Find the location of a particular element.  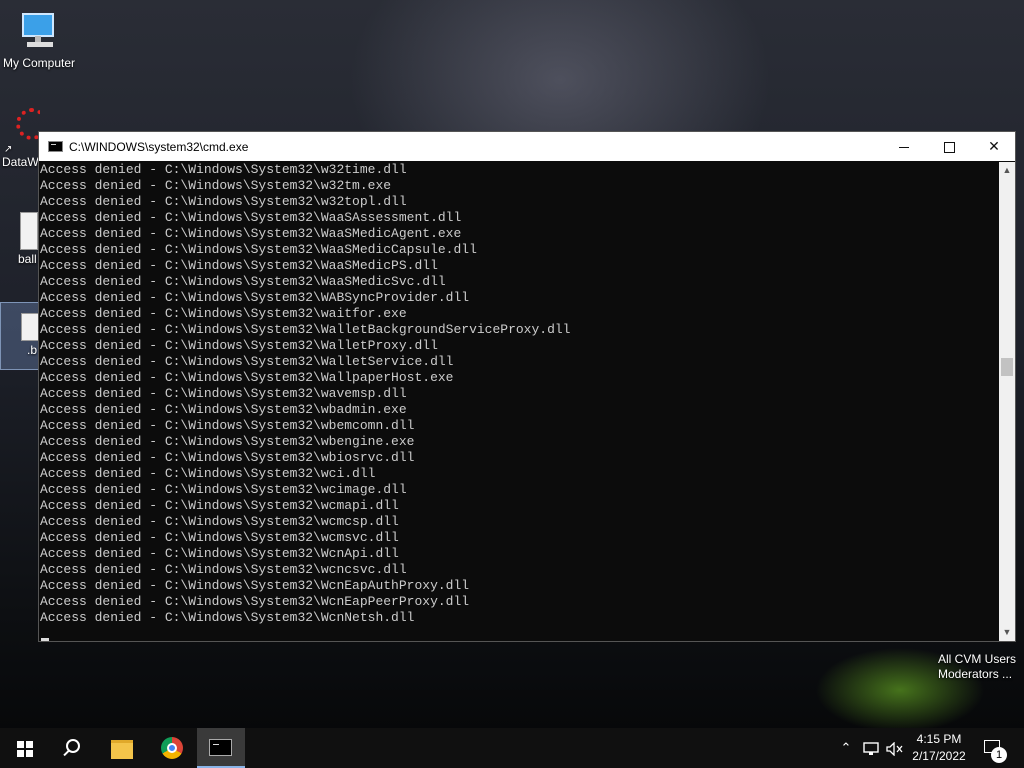

search-button is located at coordinates (72, 748).